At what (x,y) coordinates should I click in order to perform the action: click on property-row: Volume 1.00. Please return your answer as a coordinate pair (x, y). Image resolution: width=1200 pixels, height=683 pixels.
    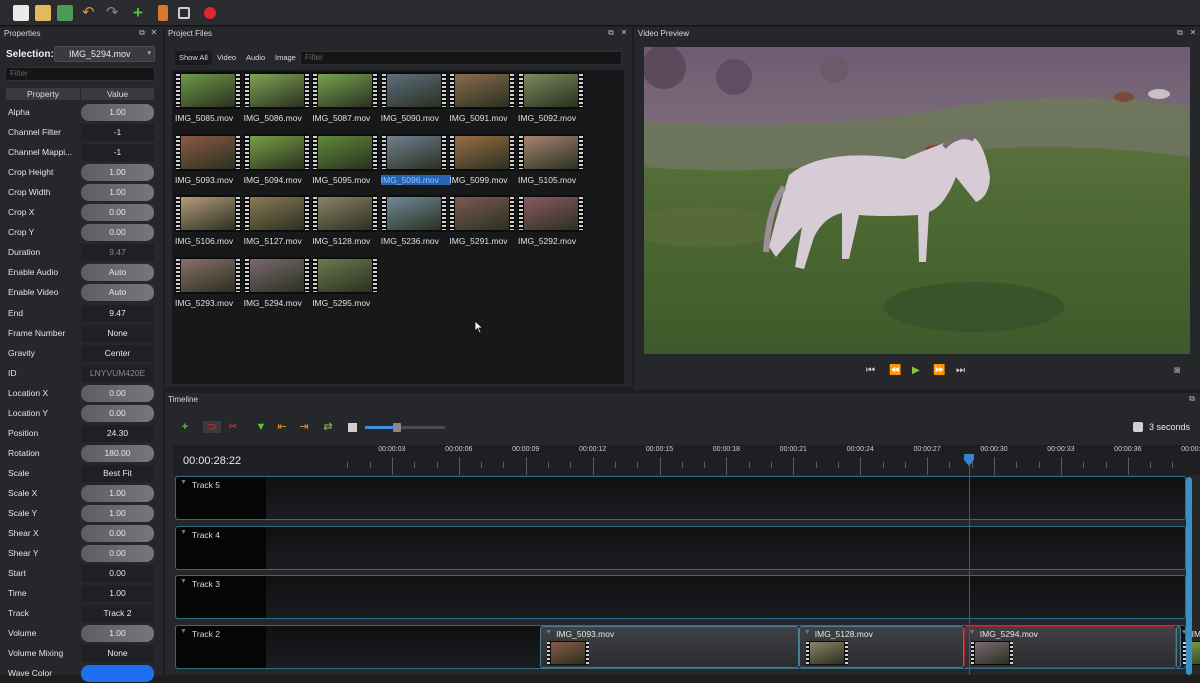
    Looking at the image, I should click on (80, 633).